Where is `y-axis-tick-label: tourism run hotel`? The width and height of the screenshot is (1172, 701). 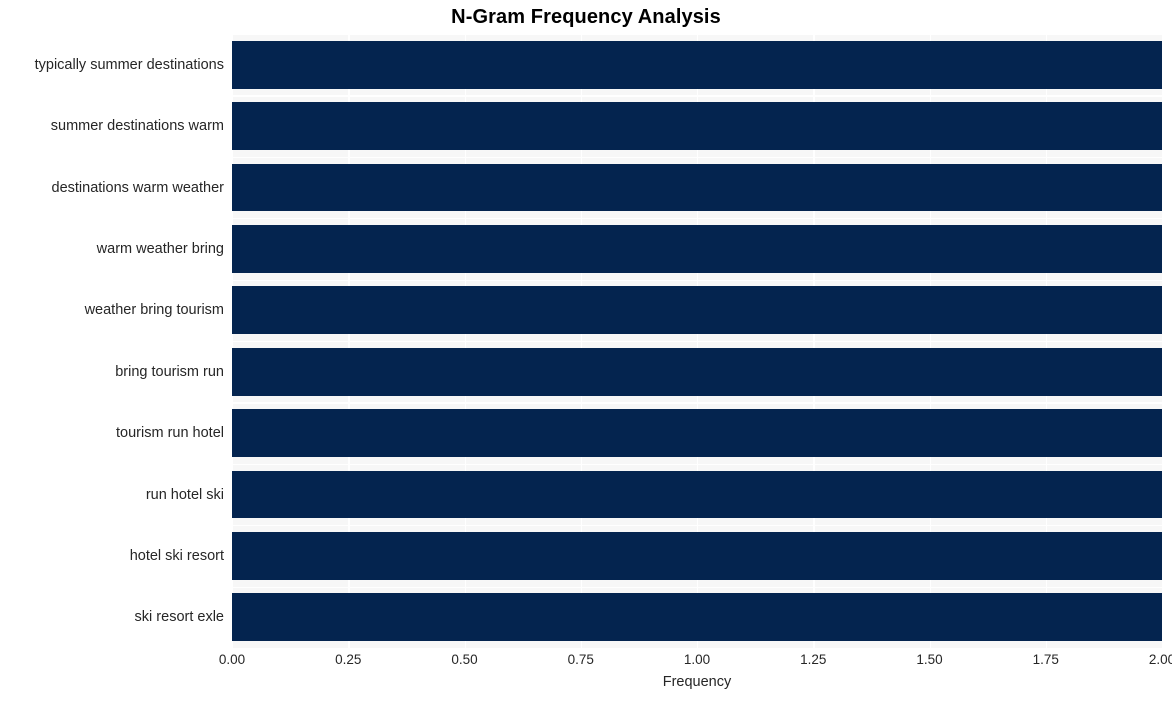 y-axis-tick-label: tourism run hotel is located at coordinates (170, 433).